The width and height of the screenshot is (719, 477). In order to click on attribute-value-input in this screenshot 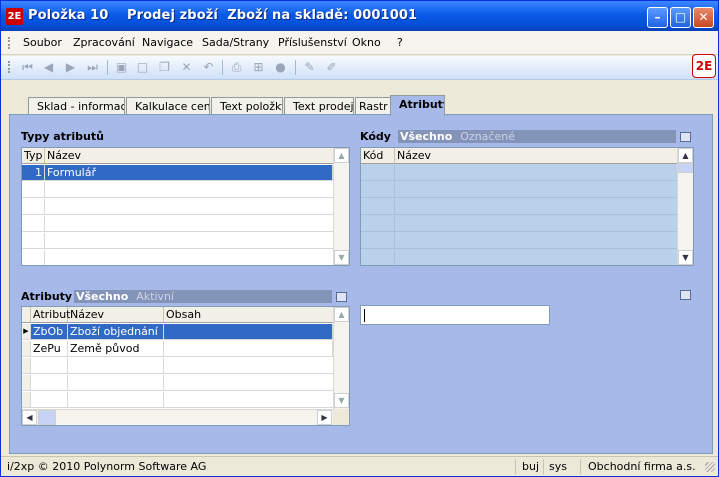, I will do `click(455, 315)`.